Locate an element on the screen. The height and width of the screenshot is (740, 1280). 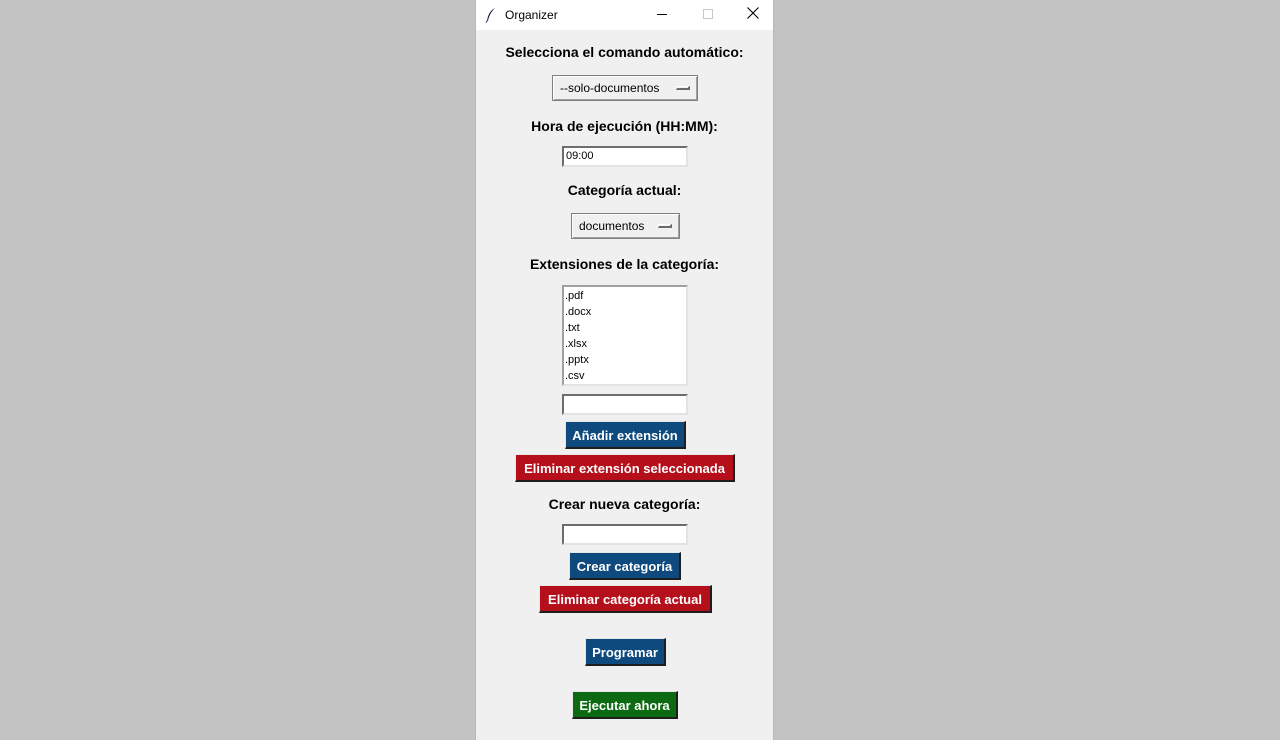
list-item: .pptx is located at coordinates (625, 360).